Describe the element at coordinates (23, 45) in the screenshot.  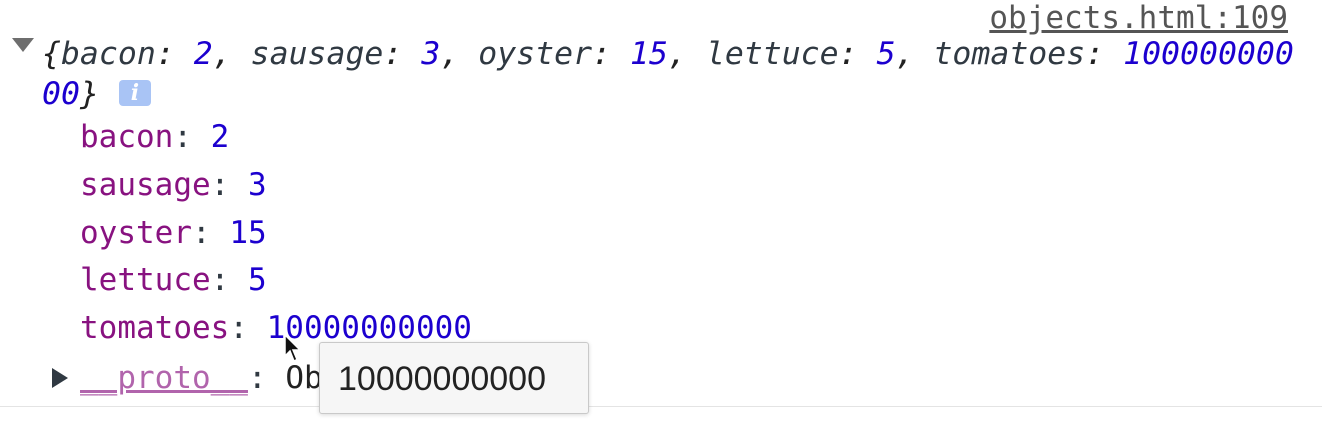
I see `expanded-triangle-icon` at that location.